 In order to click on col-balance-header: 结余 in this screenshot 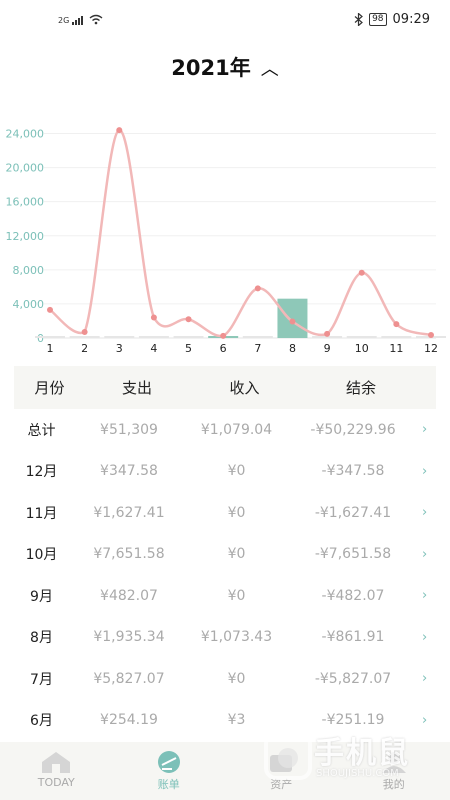, I will do `click(360, 388)`.